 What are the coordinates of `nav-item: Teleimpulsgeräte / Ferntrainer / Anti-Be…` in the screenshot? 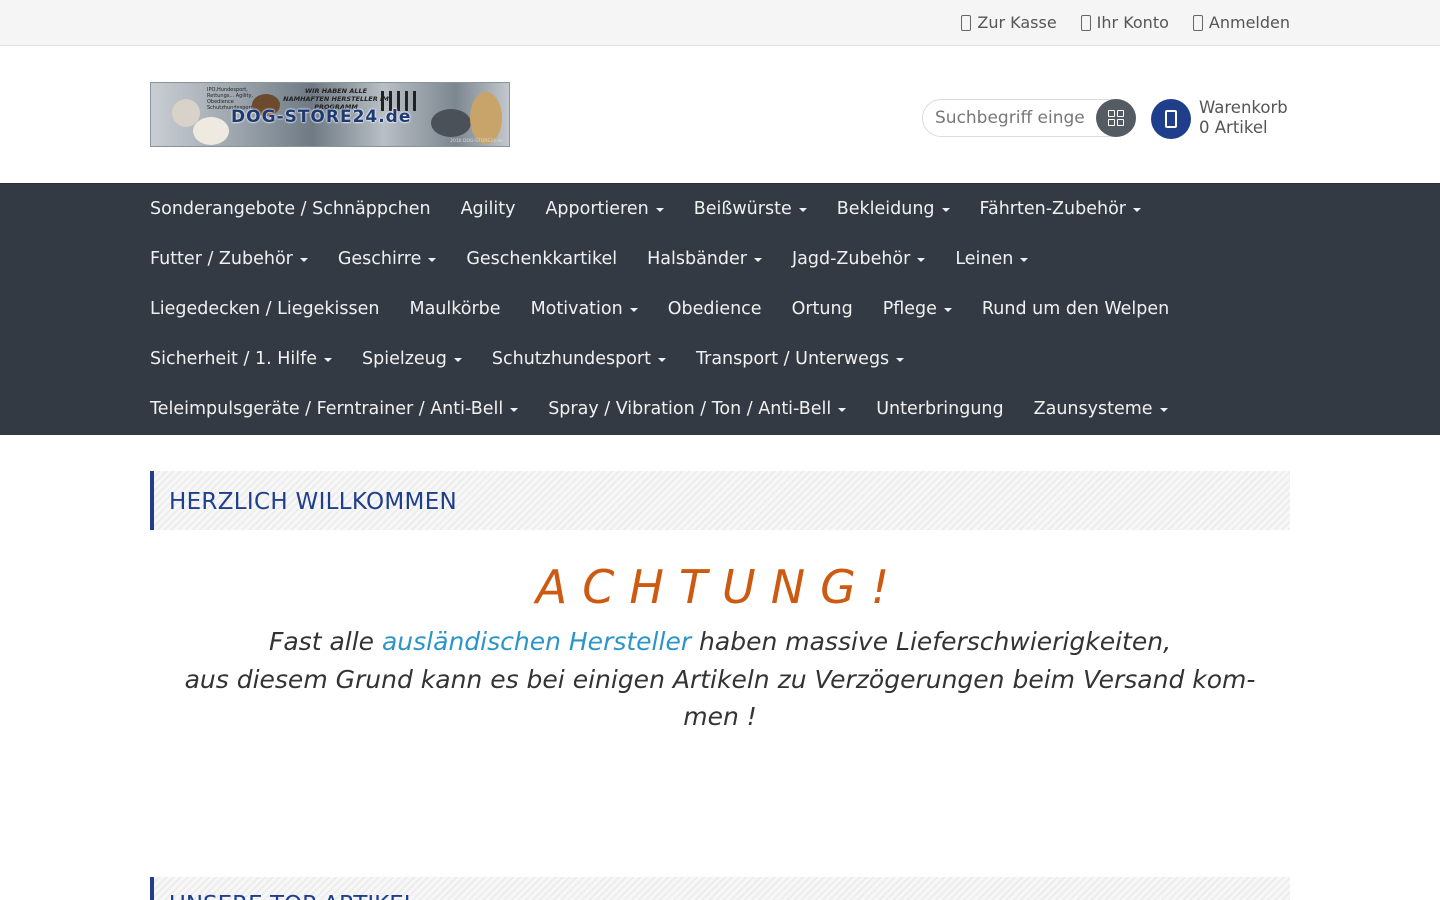 It's located at (334, 409).